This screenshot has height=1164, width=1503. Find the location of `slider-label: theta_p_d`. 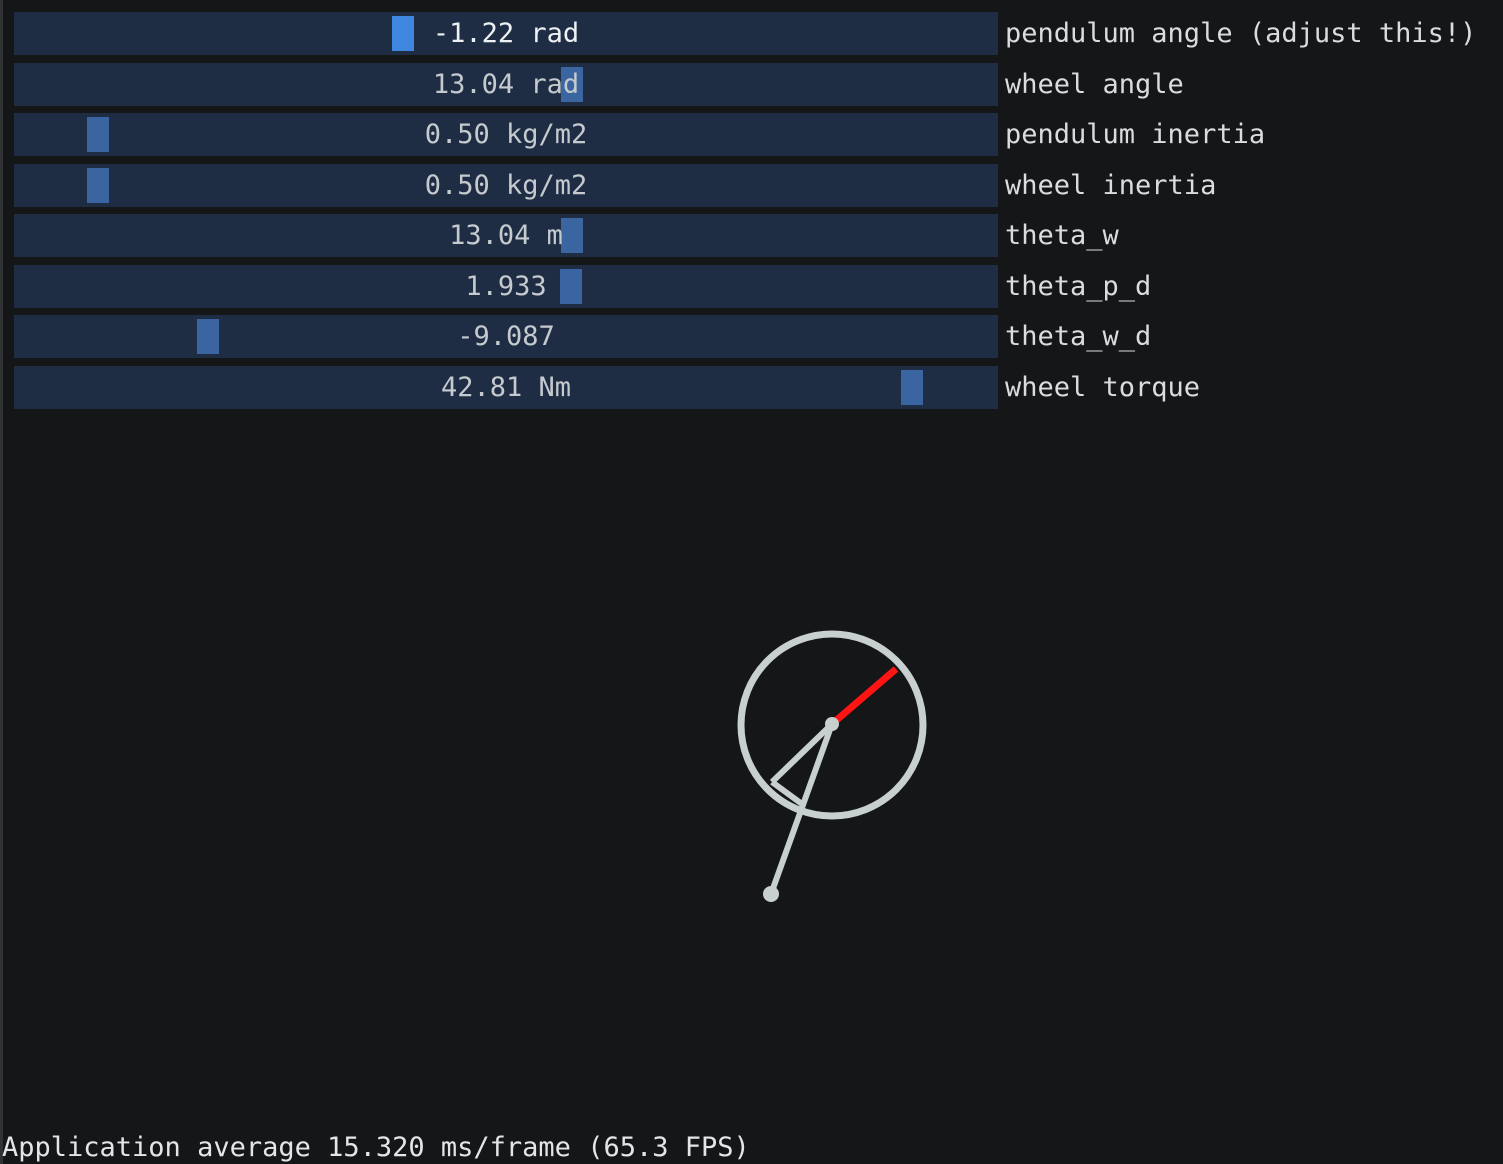

slider-label: theta_p_d is located at coordinates (1078, 286).